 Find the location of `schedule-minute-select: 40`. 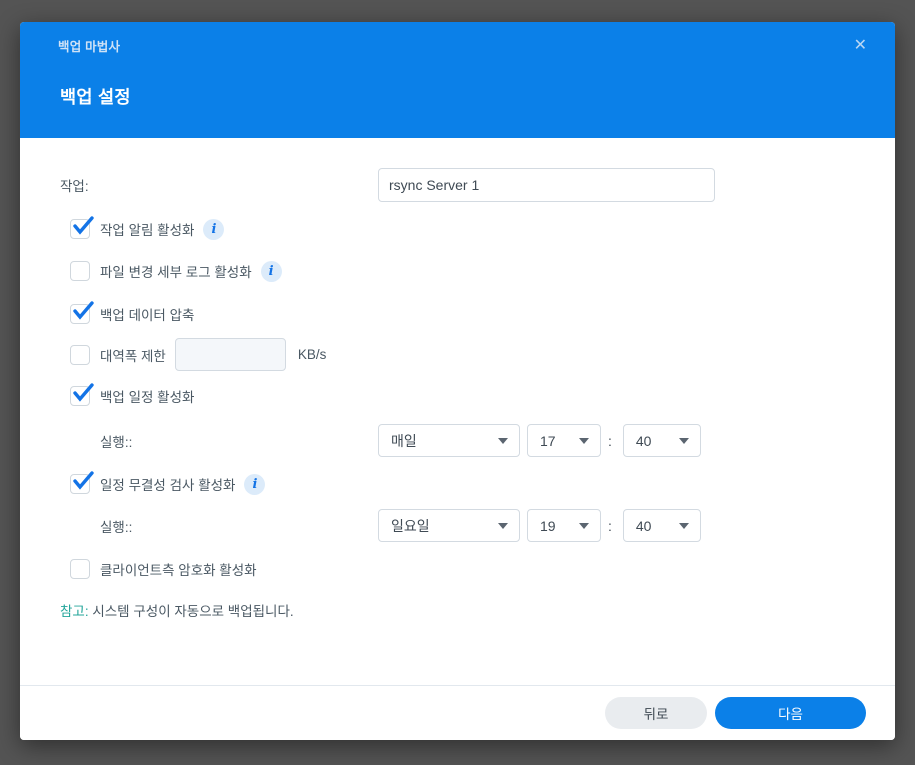

schedule-minute-select: 40 is located at coordinates (661, 440).